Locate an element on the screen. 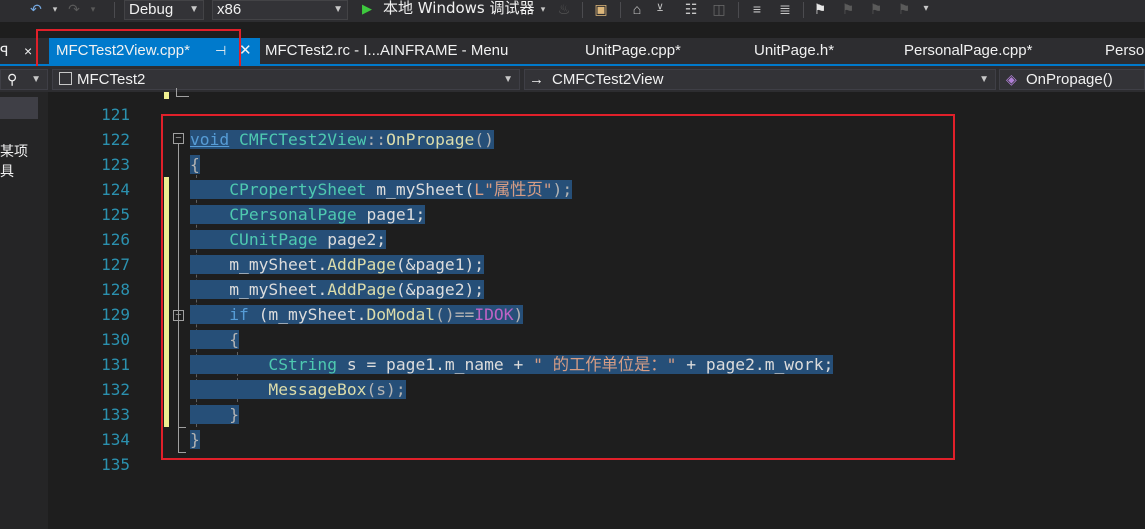 This screenshot has width=1145, height=529. redo-icon: ↷ is located at coordinates (74, 10).